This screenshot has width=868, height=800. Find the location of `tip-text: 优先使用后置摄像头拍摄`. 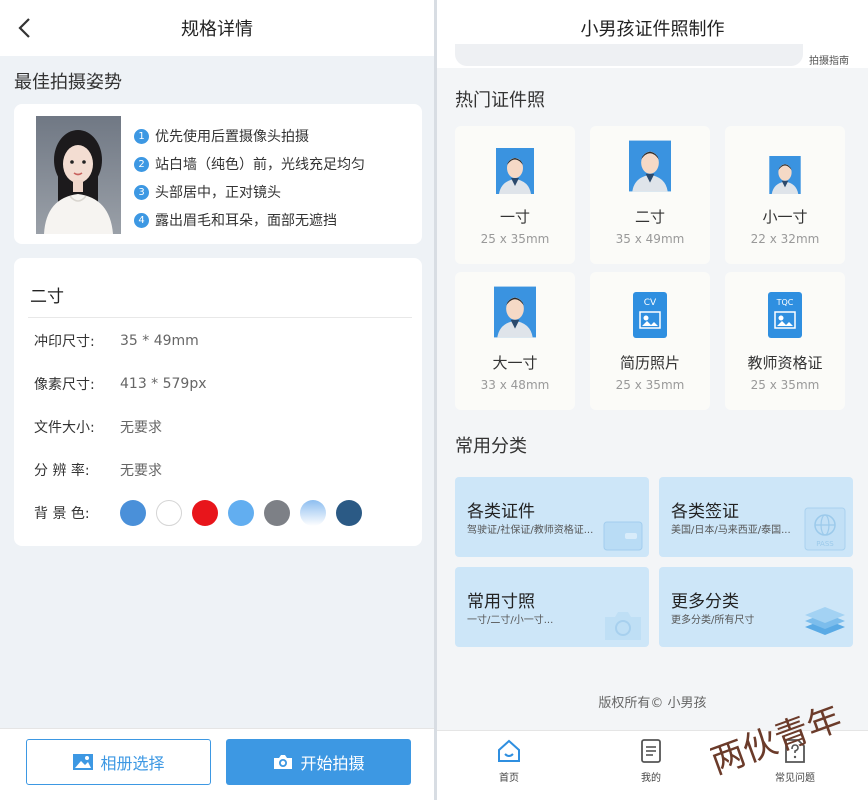

tip-text: 优先使用后置摄像头拍摄 is located at coordinates (232, 137).